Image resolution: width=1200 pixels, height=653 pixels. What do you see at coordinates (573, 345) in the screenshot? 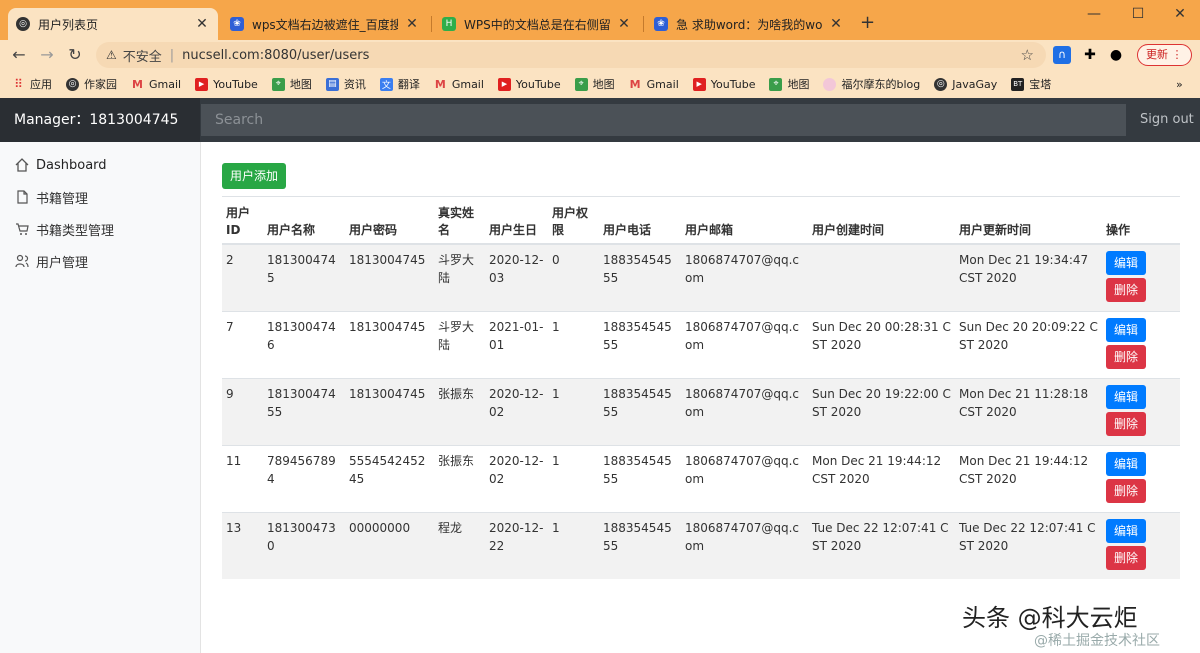
I see `table-cell: 1` at bounding box center [573, 345].